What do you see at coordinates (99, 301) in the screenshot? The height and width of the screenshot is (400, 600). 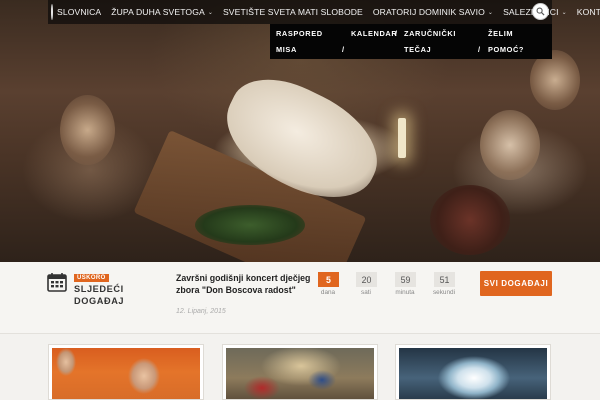 I see `next-event-label-line2: DOGAĐAJ` at bounding box center [99, 301].